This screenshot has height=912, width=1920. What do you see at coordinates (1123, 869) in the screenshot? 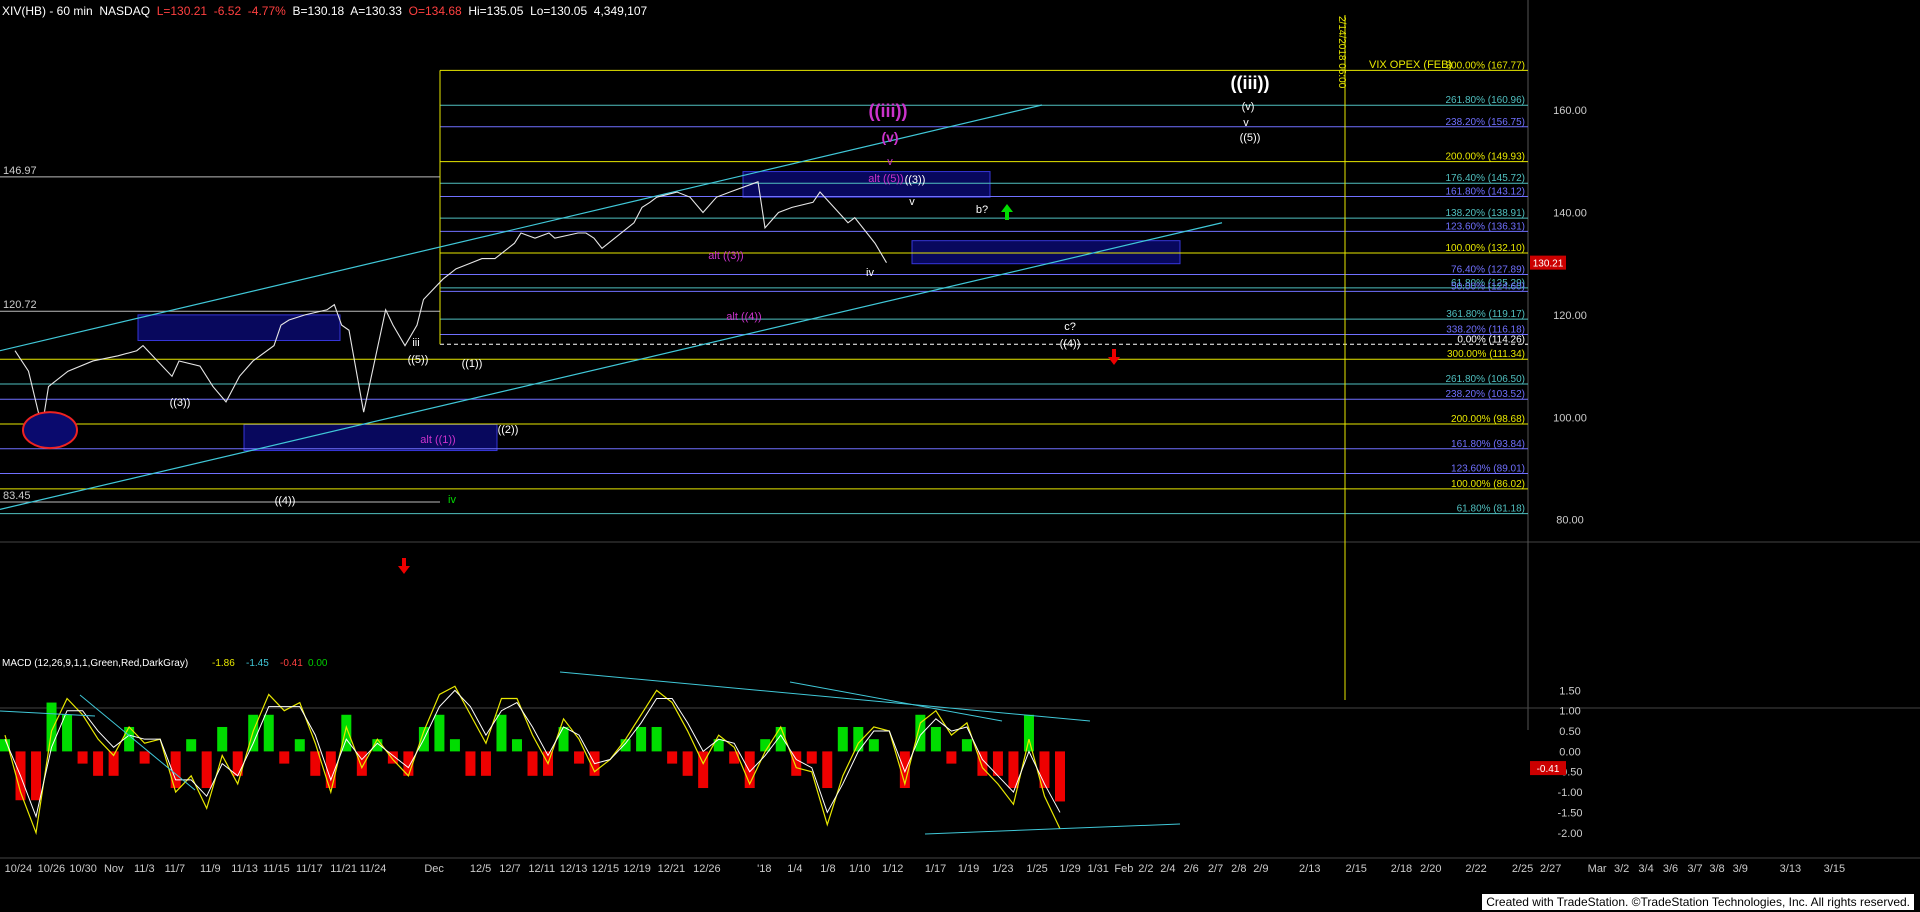
I see `date-axis-tick: Feb` at bounding box center [1123, 869].